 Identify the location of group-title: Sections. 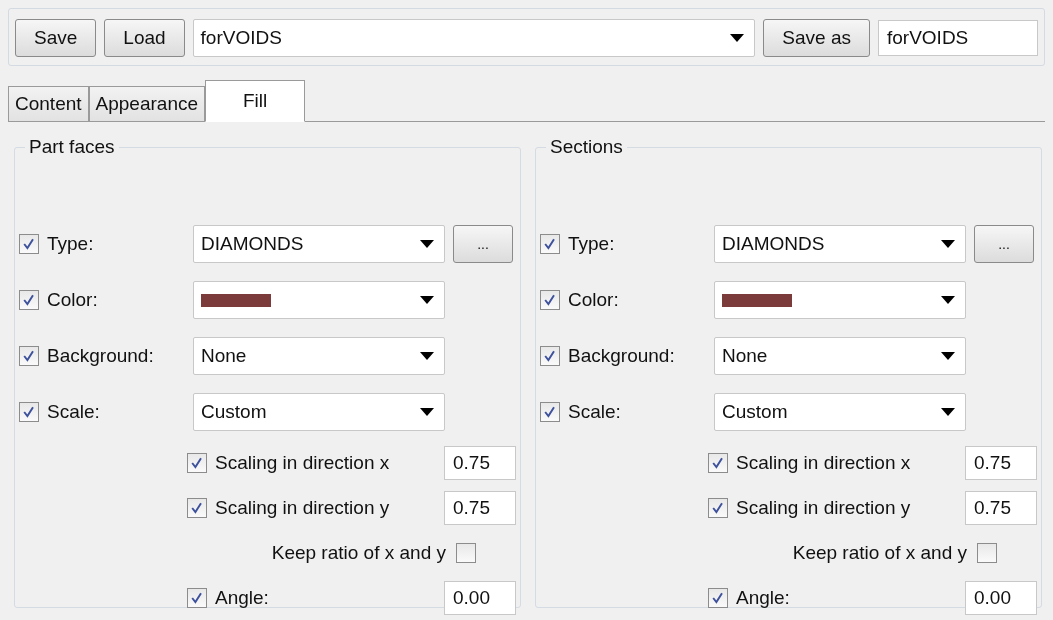
(586, 147).